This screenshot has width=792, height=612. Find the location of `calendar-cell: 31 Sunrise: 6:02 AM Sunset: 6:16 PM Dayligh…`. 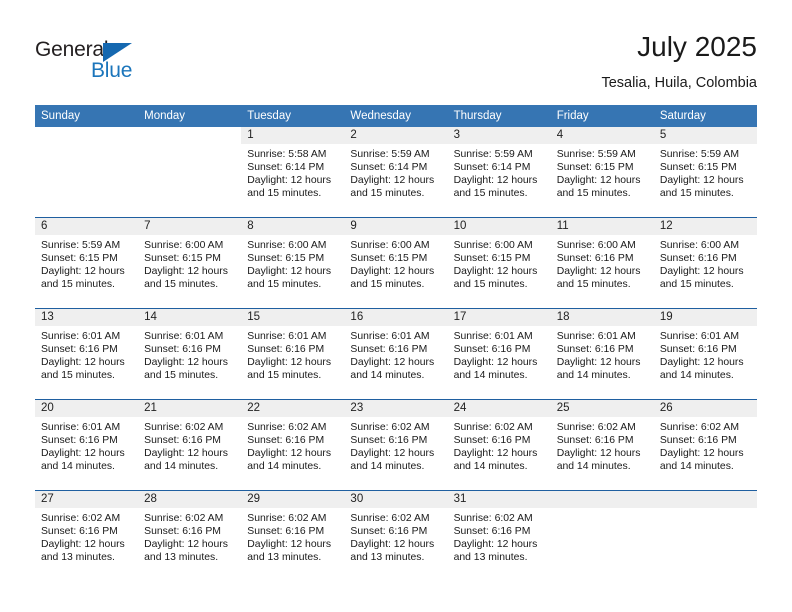

calendar-cell: 31 Sunrise: 6:02 AM Sunset: 6:16 PM Dayligh… is located at coordinates (499, 535).